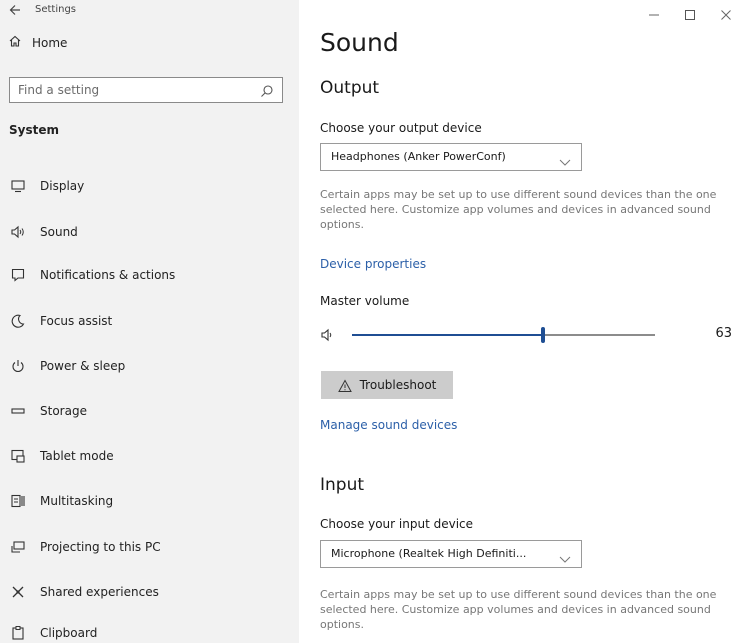 The image size is (744, 643). What do you see at coordinates (50, 42) in the screenshot?
I see `home-label: Home` at bounding box center [50, 42].